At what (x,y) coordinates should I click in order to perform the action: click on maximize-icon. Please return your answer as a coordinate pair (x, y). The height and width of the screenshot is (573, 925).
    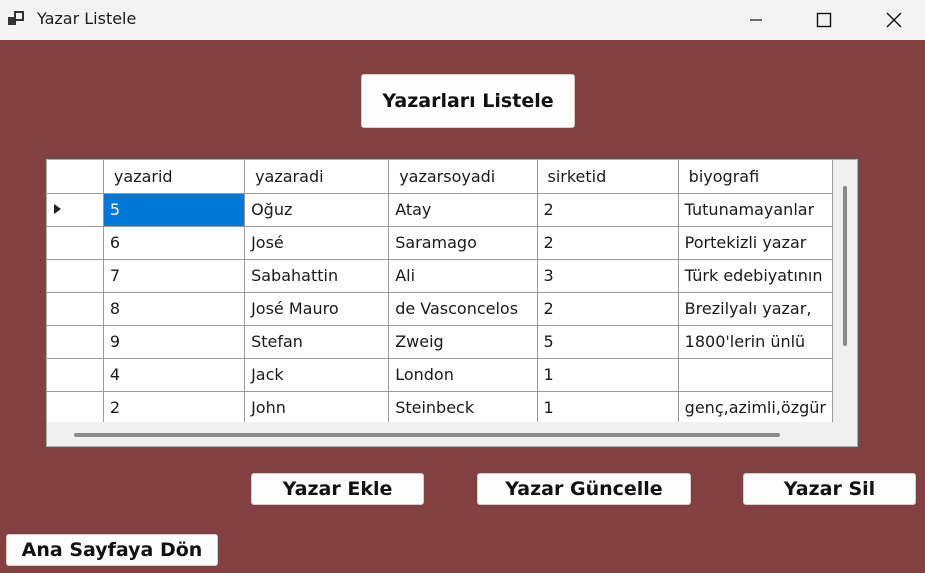
    Looking at the image, I should click on (824, 20).